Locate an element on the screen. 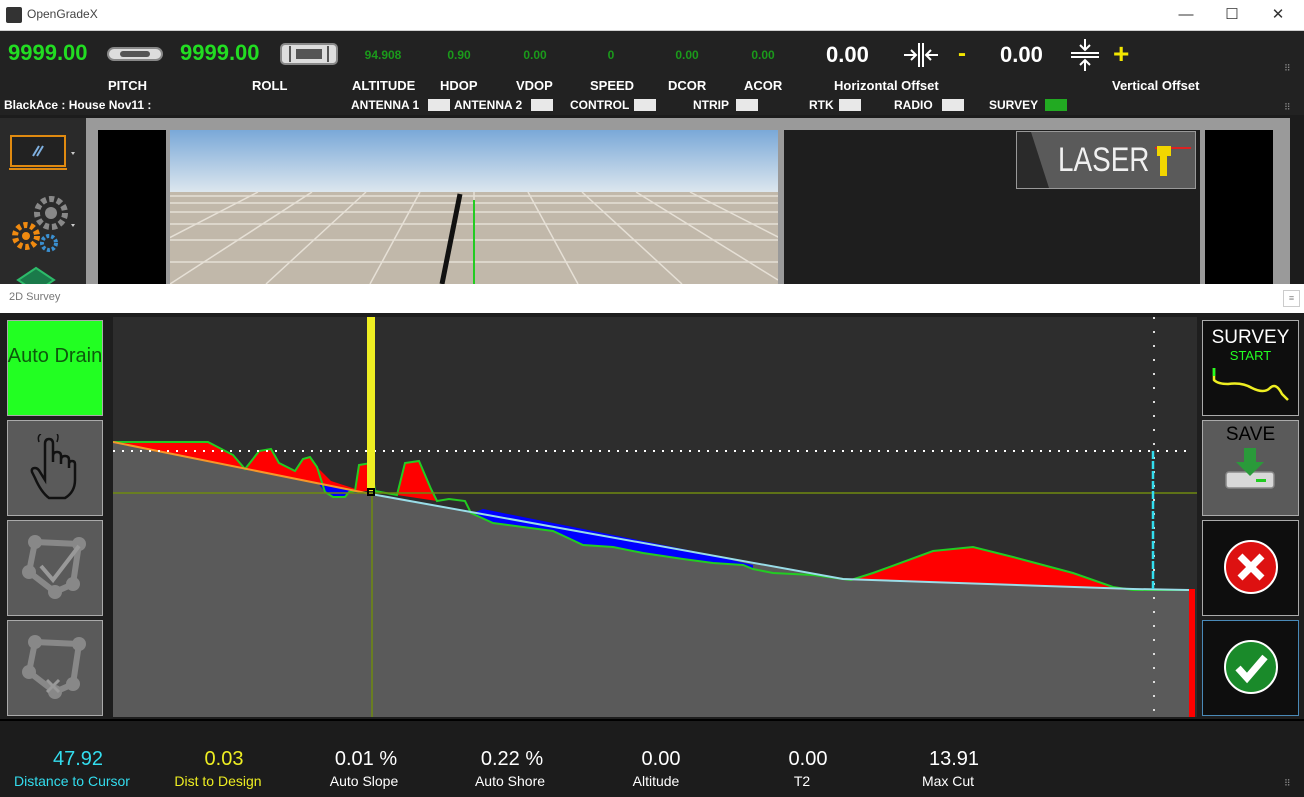 The width and height of the screenshot is (1304, 797). ntrip-label: NTRIP is located at coordinates (711, 105).